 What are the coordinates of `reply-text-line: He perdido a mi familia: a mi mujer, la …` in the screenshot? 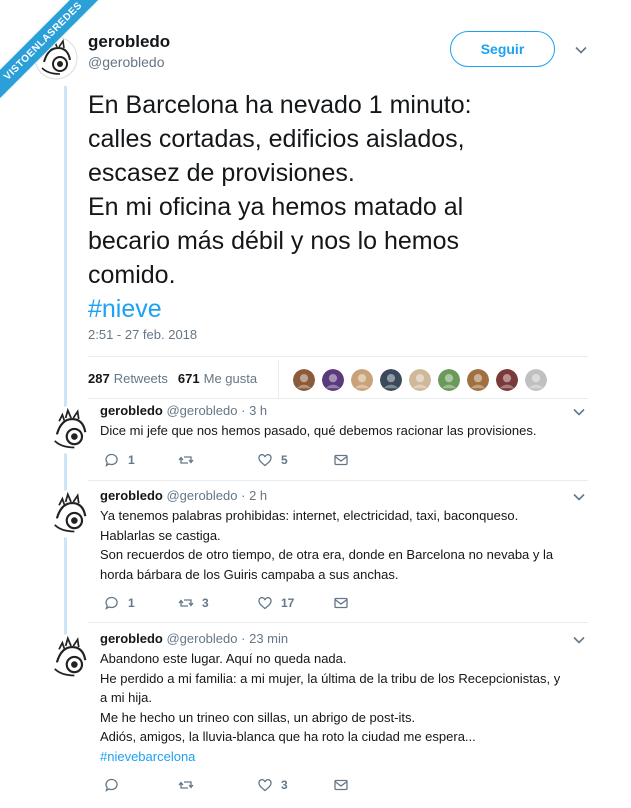 It's located at (330, 678).